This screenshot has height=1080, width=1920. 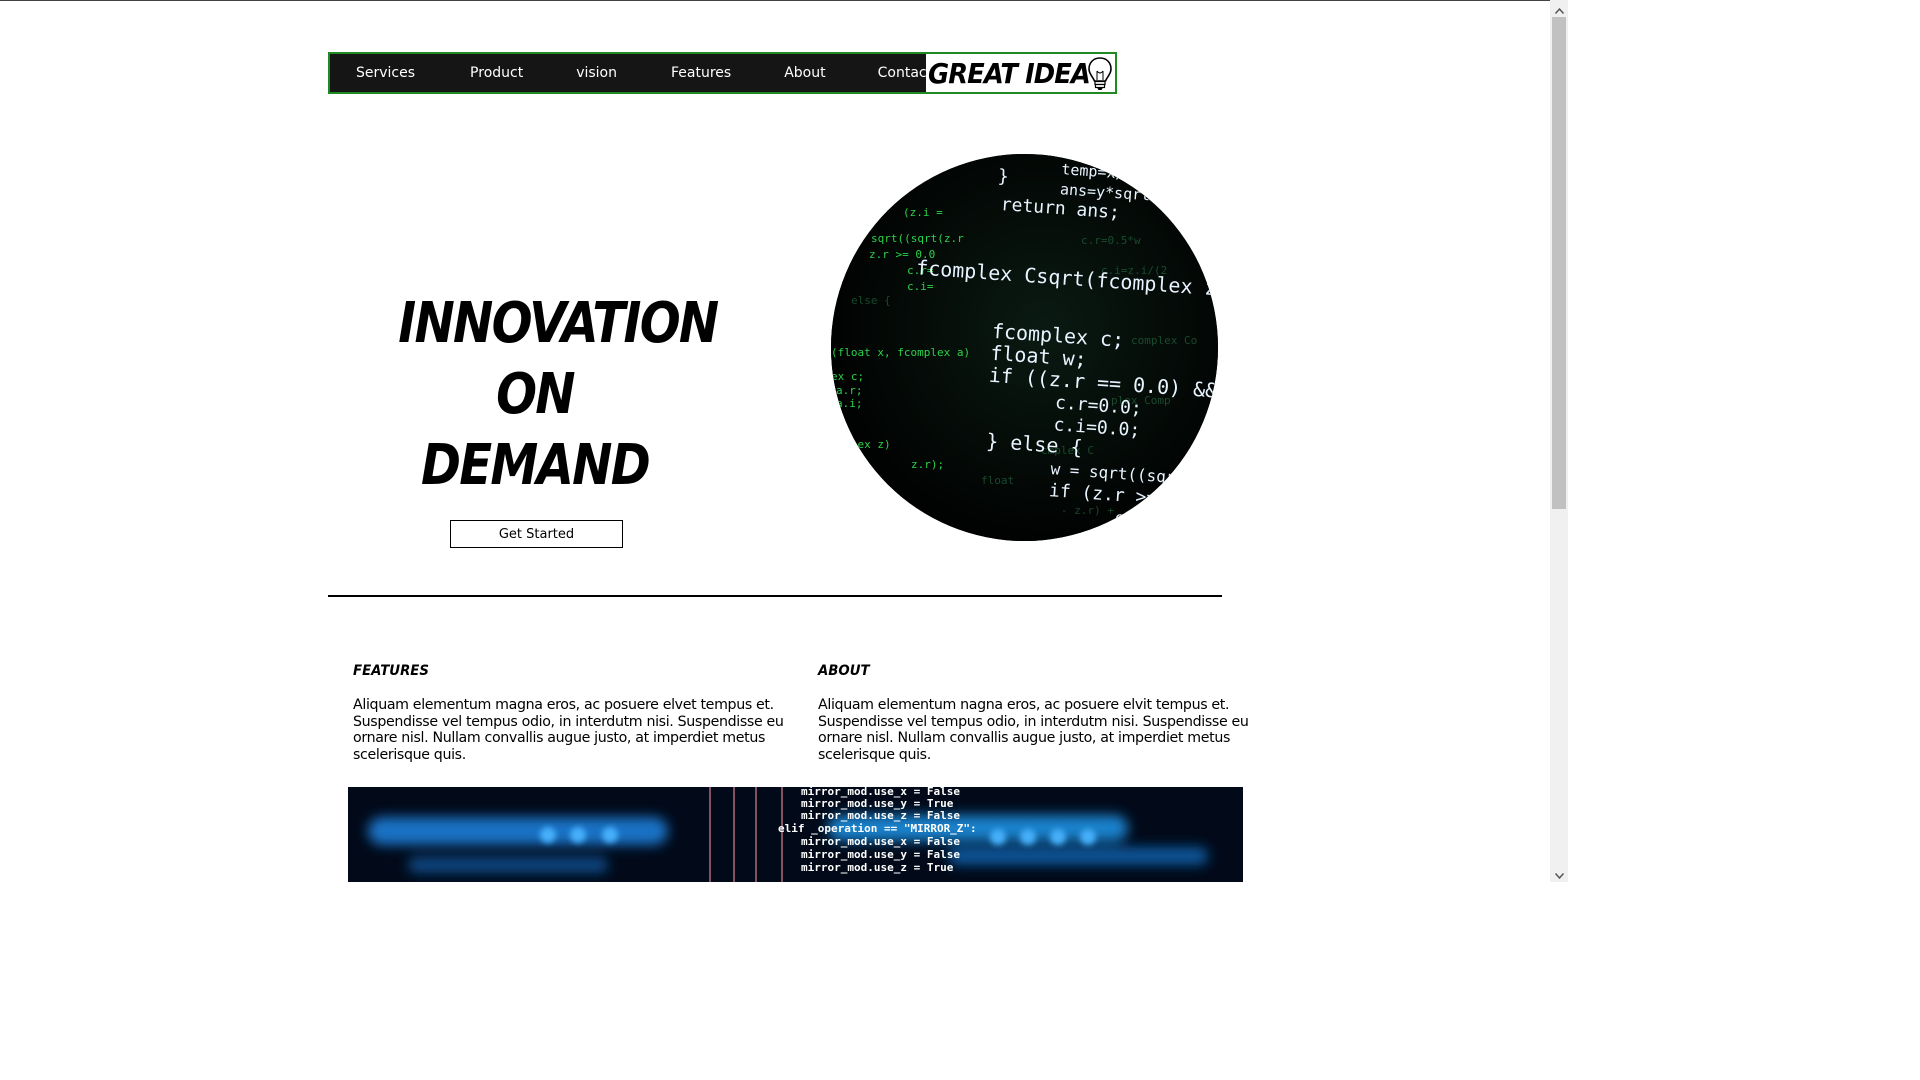 I want to click on banner-code-line: mirror_mod.use_x = False, so click(x=880, y=841).